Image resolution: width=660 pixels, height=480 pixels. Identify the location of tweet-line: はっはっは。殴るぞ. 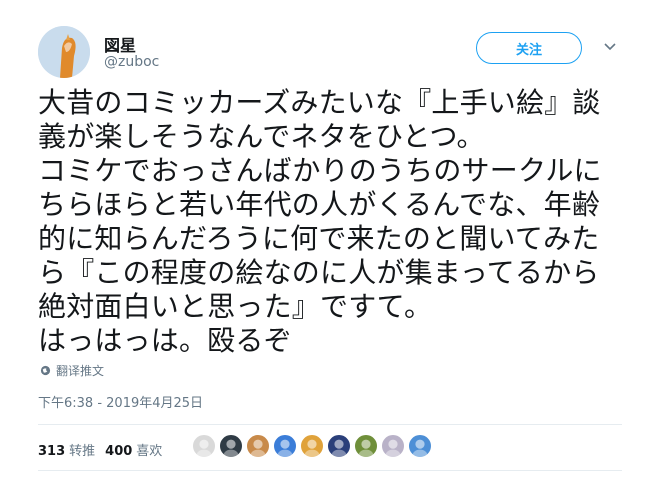
(165, 340).